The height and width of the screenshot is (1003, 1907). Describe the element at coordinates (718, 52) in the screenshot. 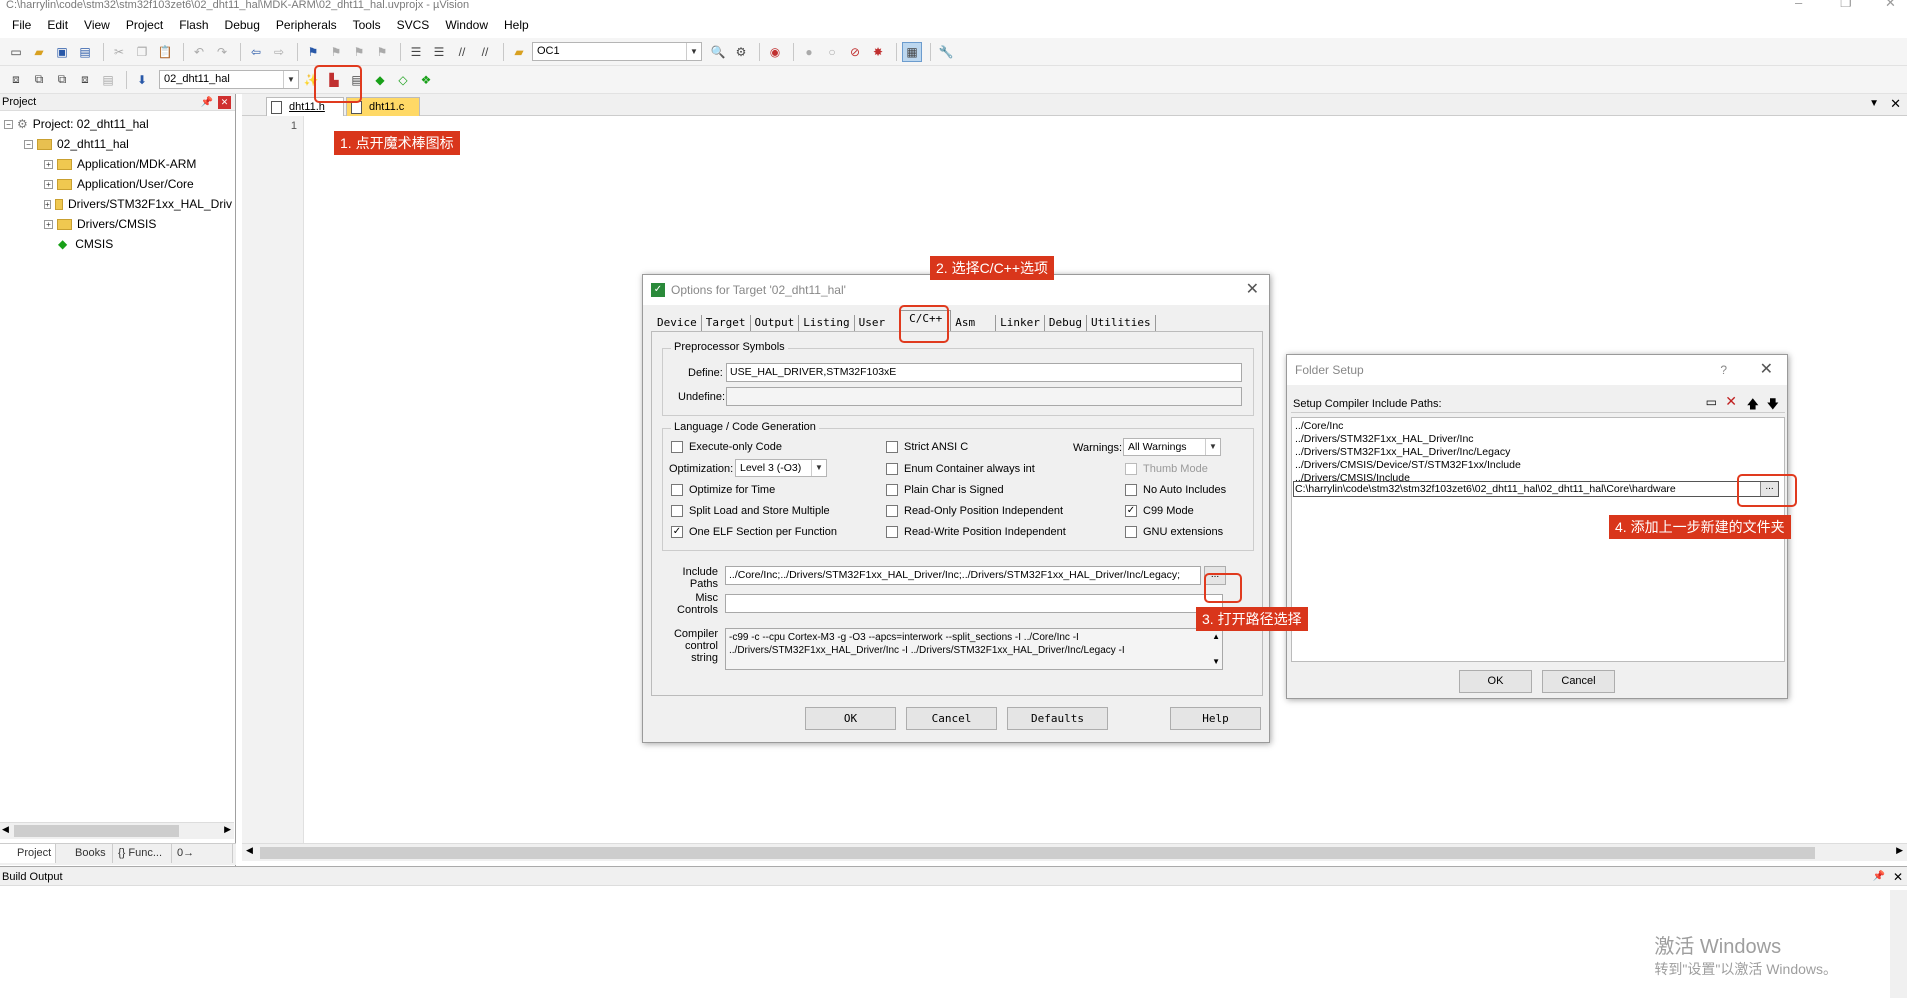

I see `find-icon: 🔍` at that location.